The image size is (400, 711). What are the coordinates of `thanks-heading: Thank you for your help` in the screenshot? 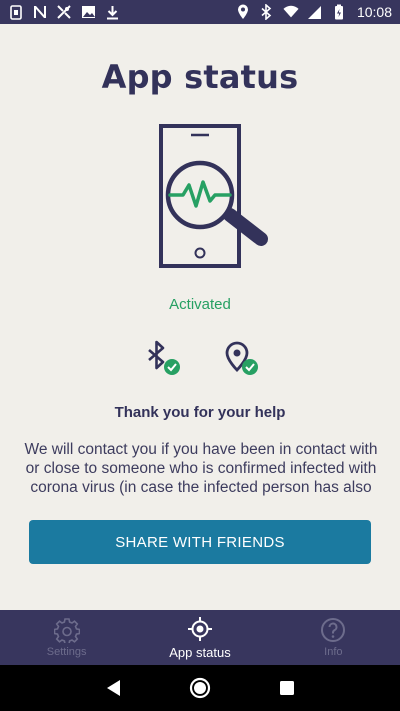 It's located at (200, 412).